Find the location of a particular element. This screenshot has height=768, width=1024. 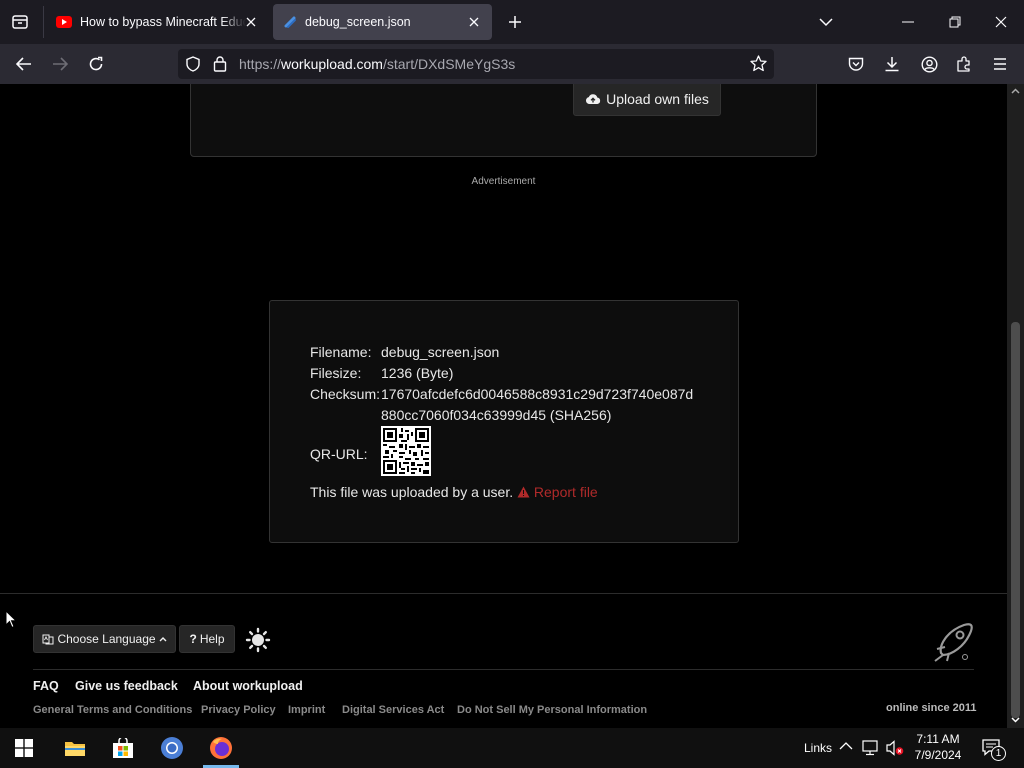

tab-debug-screen: debug_screen.json is located at coordinates (382, 22).